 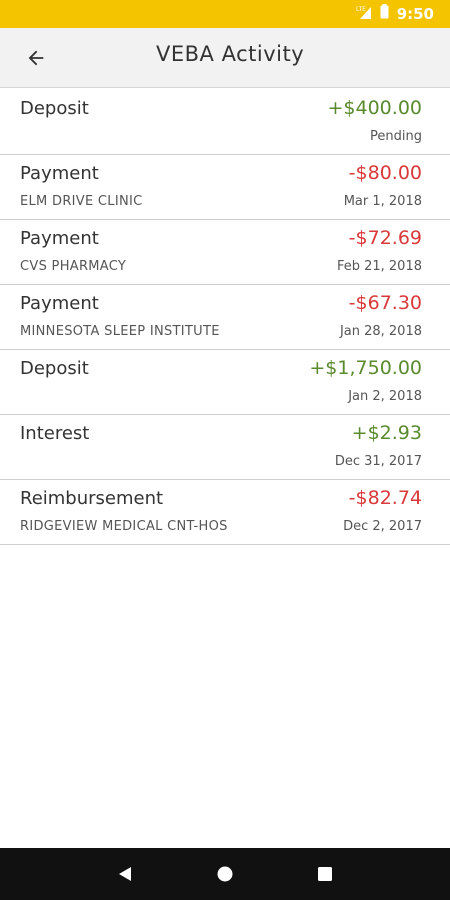 I want to click on transaction-amount: +$400.00, so click(x=375, y=108).